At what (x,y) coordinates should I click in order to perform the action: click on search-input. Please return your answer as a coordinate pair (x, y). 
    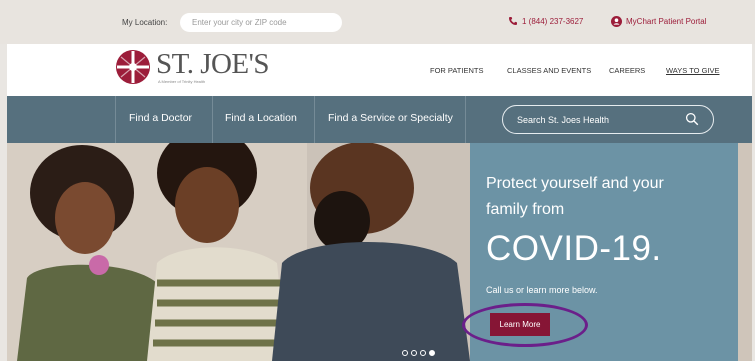
    Looking at the image, I should click on (597, 120).